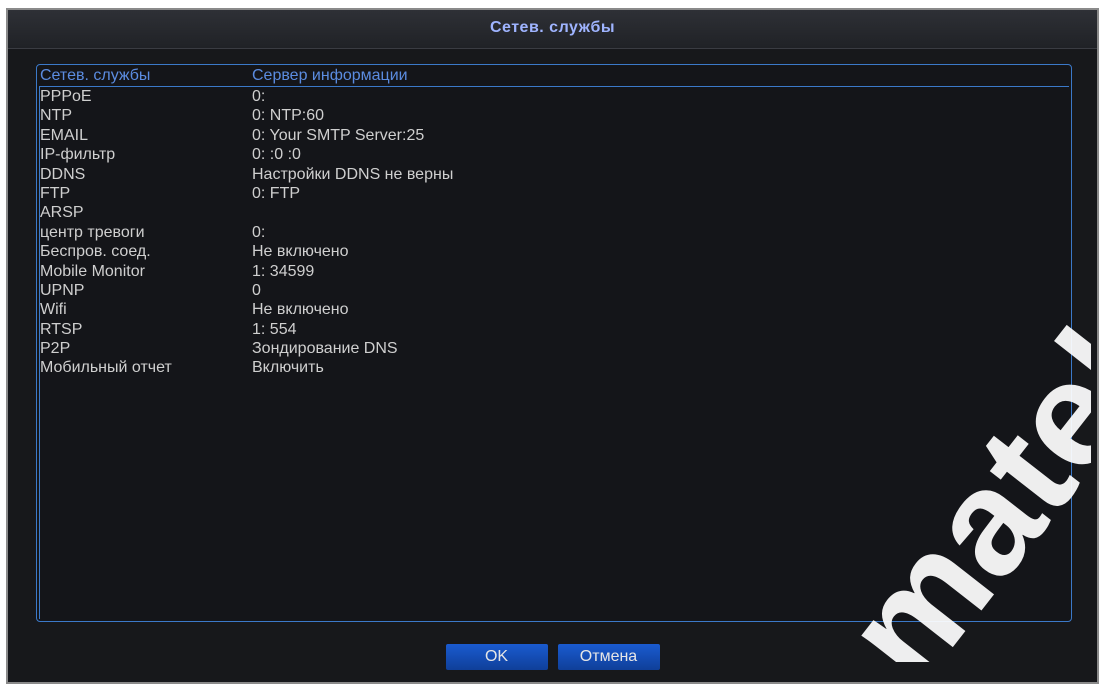  I want to click on service-info: 0, so click(256, 290).